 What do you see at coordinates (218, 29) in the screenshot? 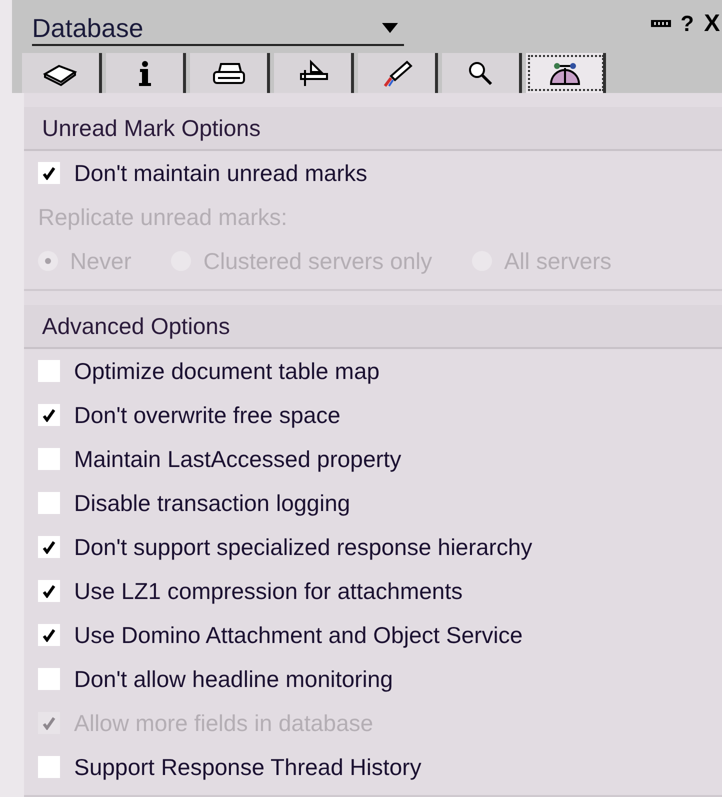
I see `database-dropdown: Database` at bounding box center [218, 29].